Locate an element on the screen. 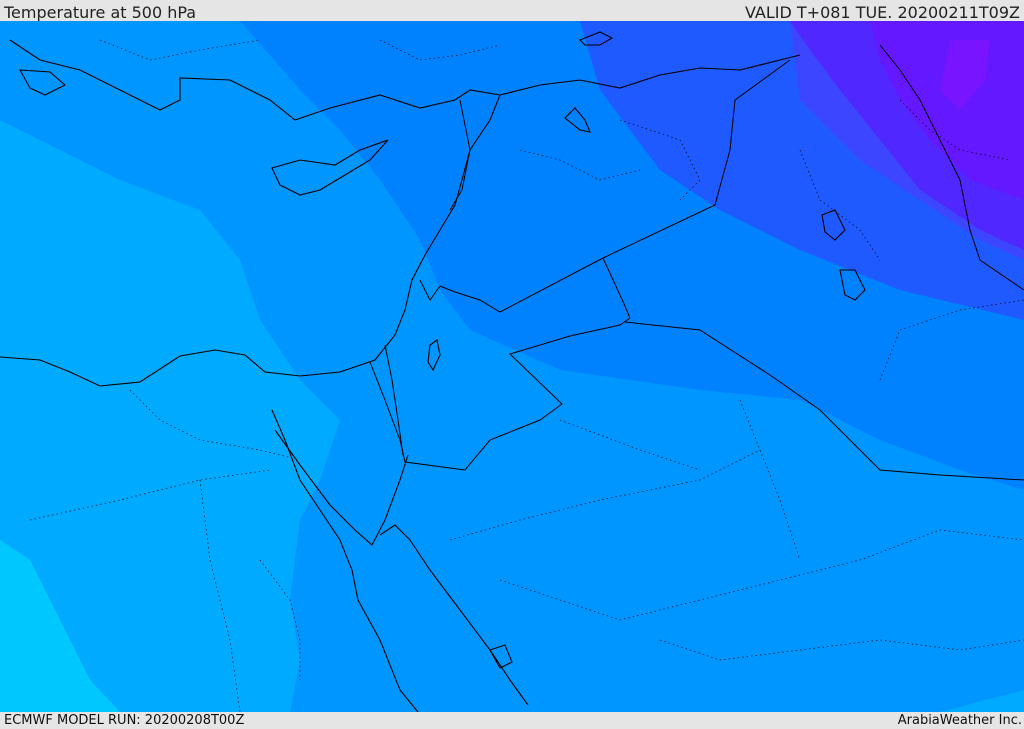  credit-label: ArabiaWeather Inc. is located at coordinates (959, 720).